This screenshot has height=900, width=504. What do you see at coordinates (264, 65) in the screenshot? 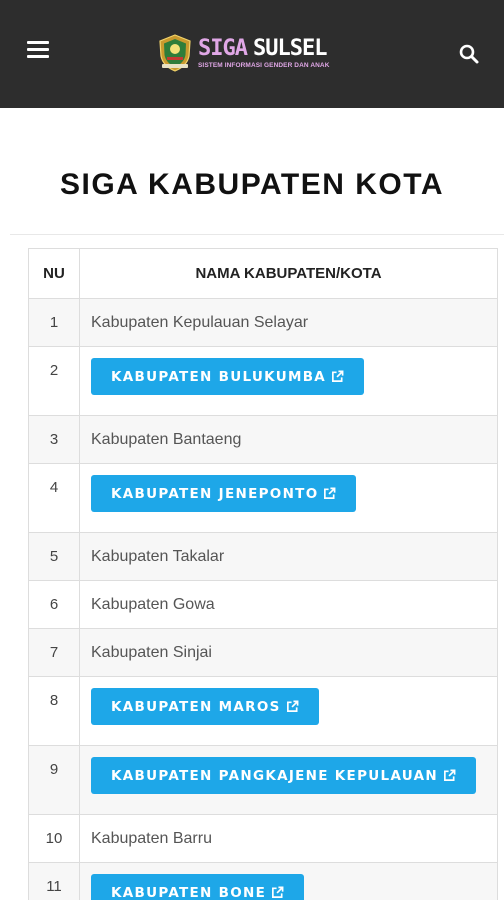
I see `brand-subtitle: SISTEM INFORMASI GENDER DAN ANAK` at bounding box center [264, 65].